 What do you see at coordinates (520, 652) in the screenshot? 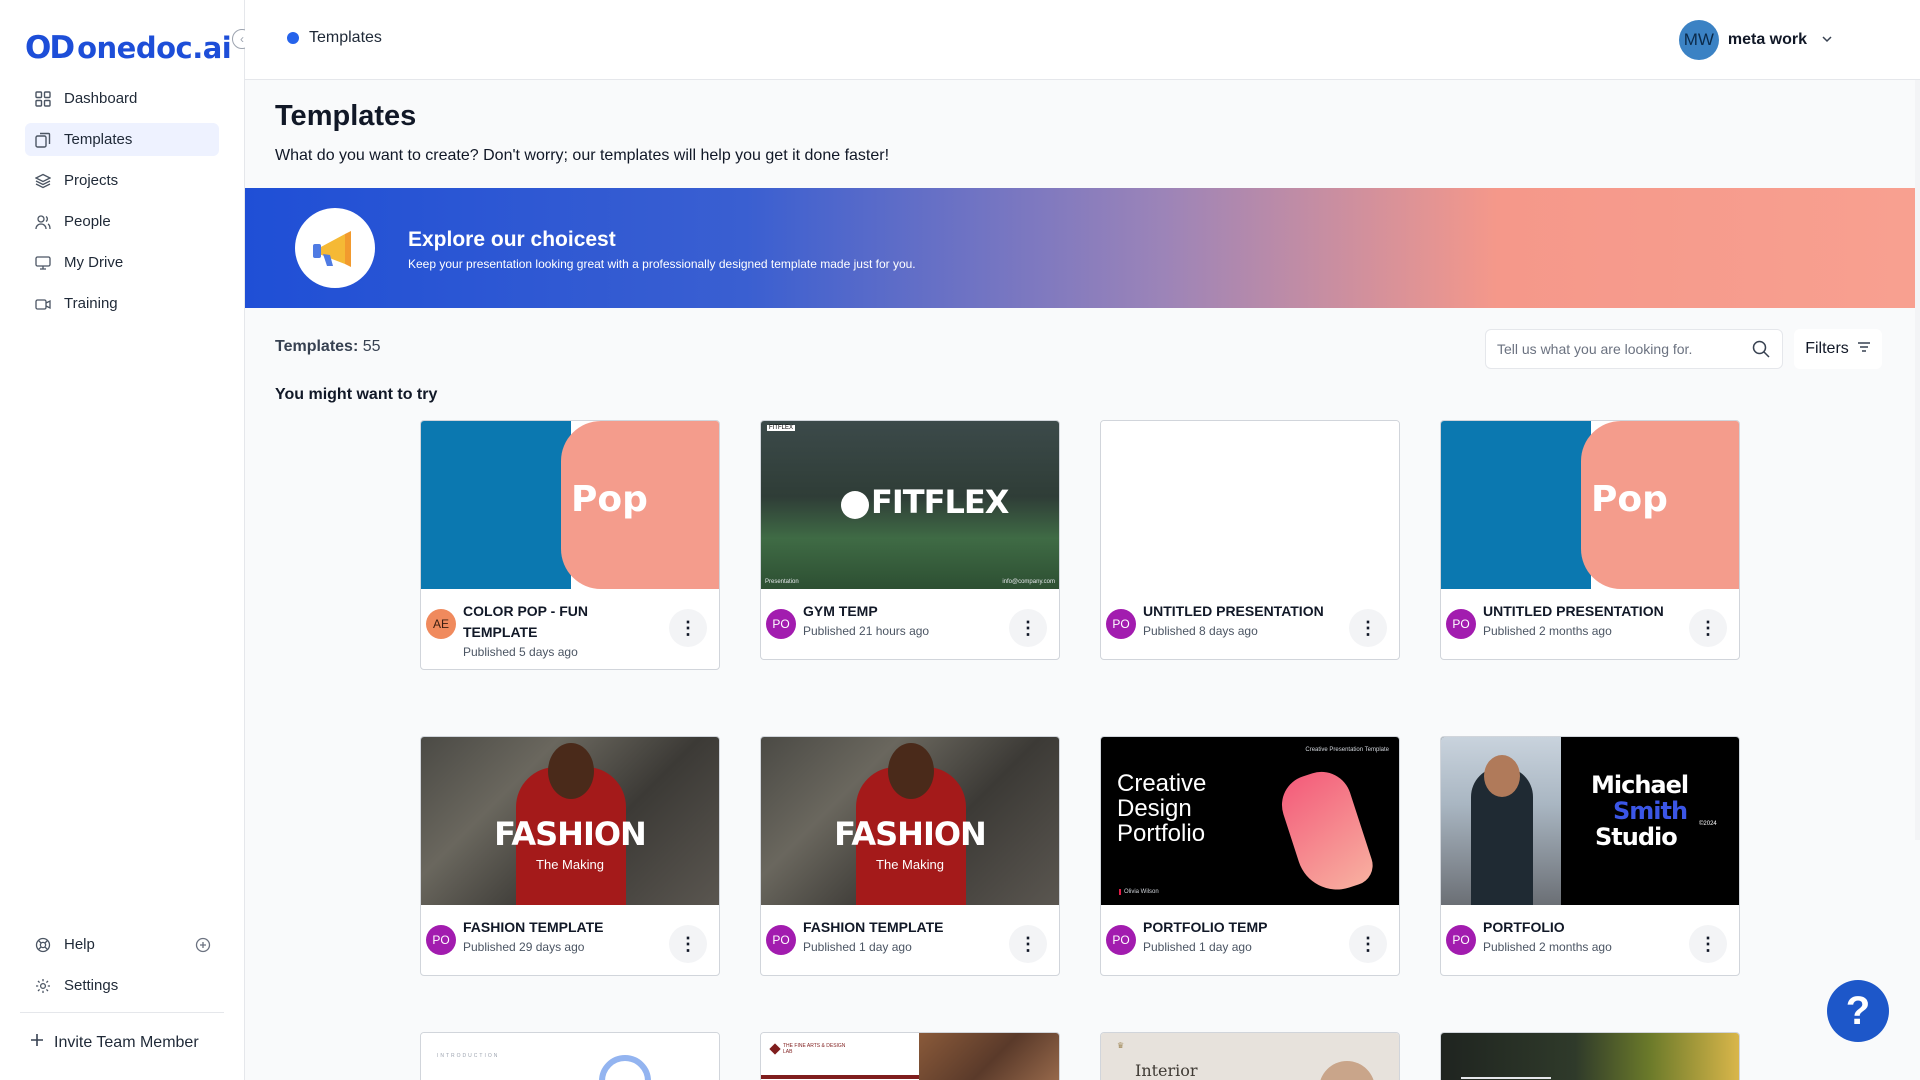
I see `card-published: Published 5 days ago` at bounding box center [520, 652].